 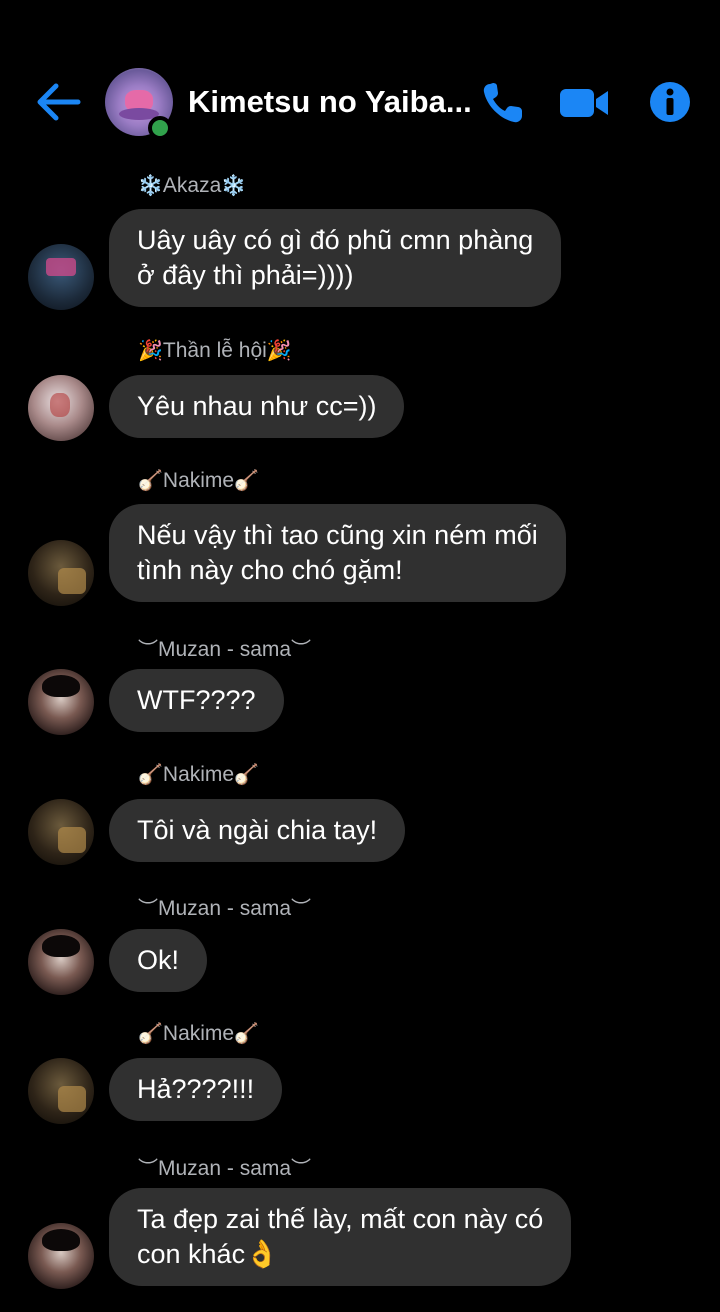 I want to click on message-bubble: Hả????!!!, so click(x=196, y=1089).